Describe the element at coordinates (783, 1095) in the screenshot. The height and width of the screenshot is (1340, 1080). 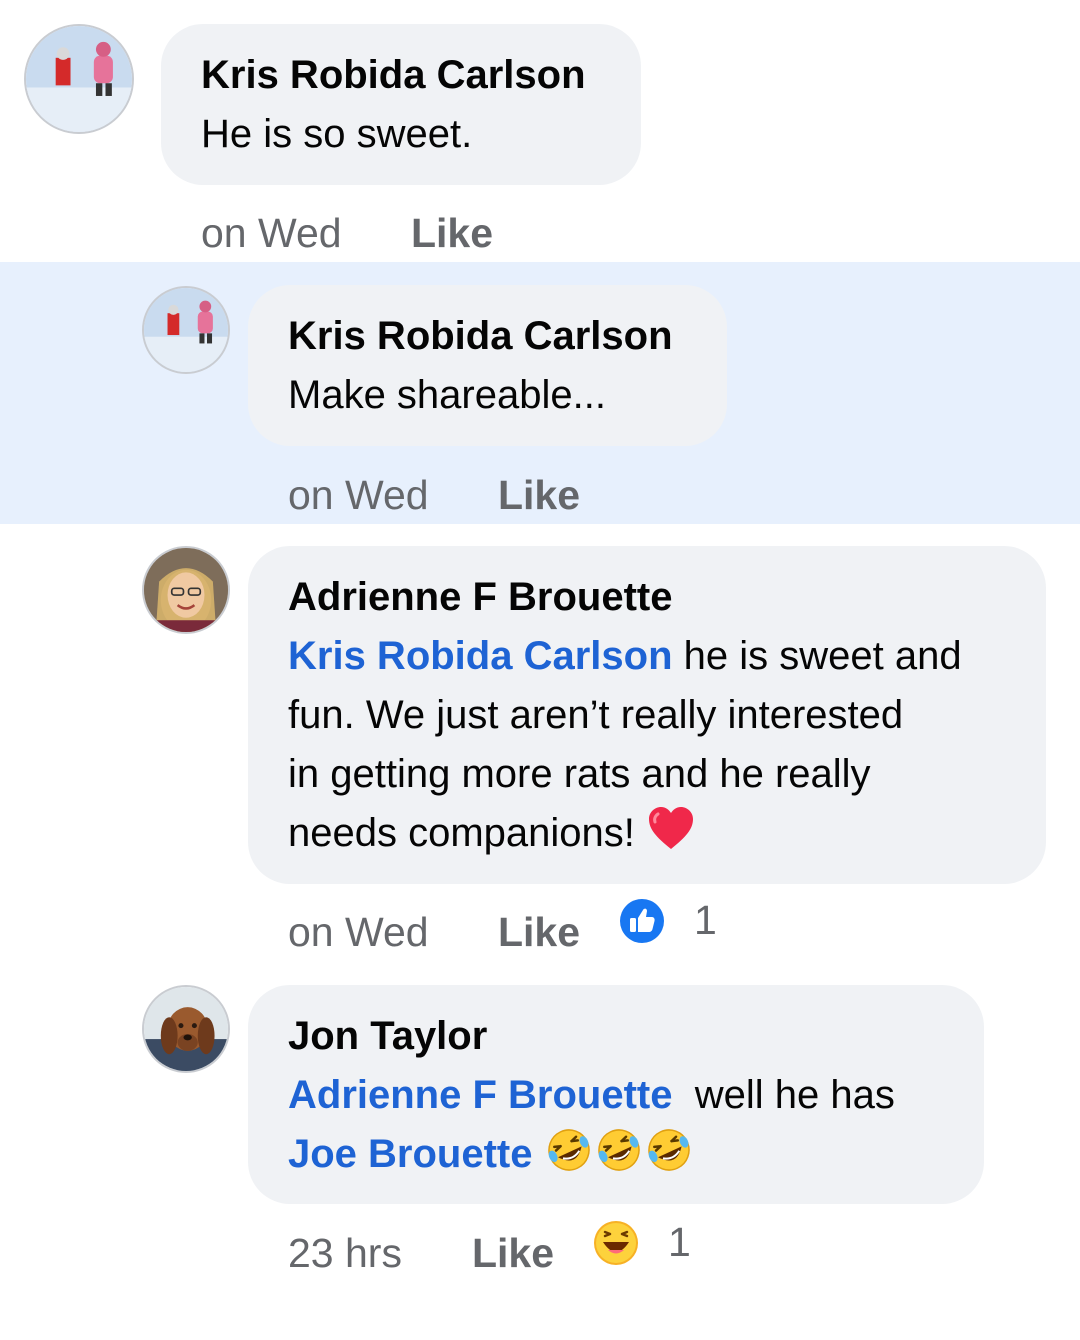
I see `comment-text: well he has` at that location.